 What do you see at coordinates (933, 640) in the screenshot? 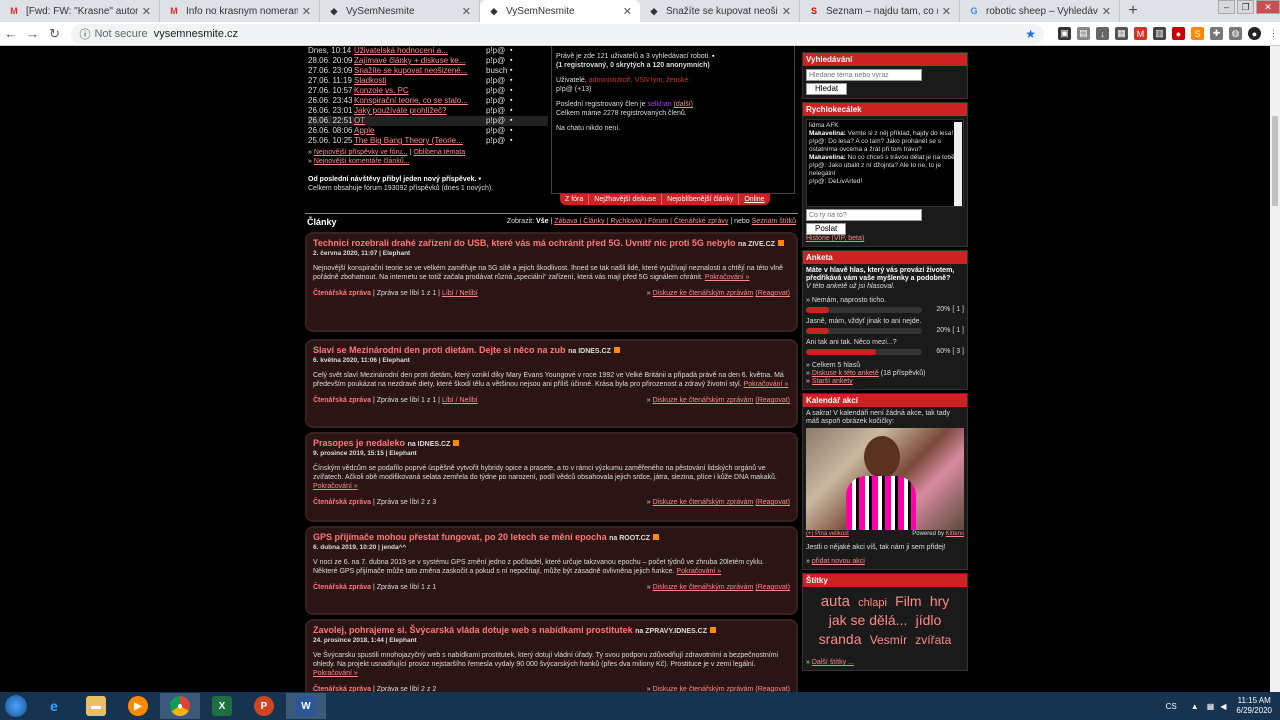
I see `tag-link: zvířata` at bounding box center [933, 640].